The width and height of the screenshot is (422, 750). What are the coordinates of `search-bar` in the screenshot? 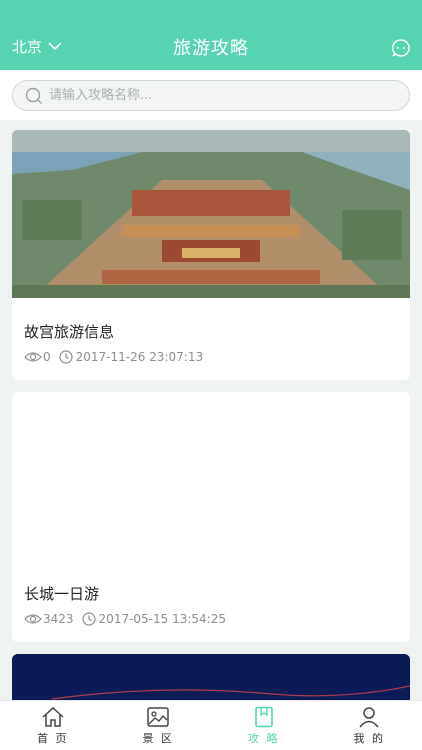 It's located at (211, 95).